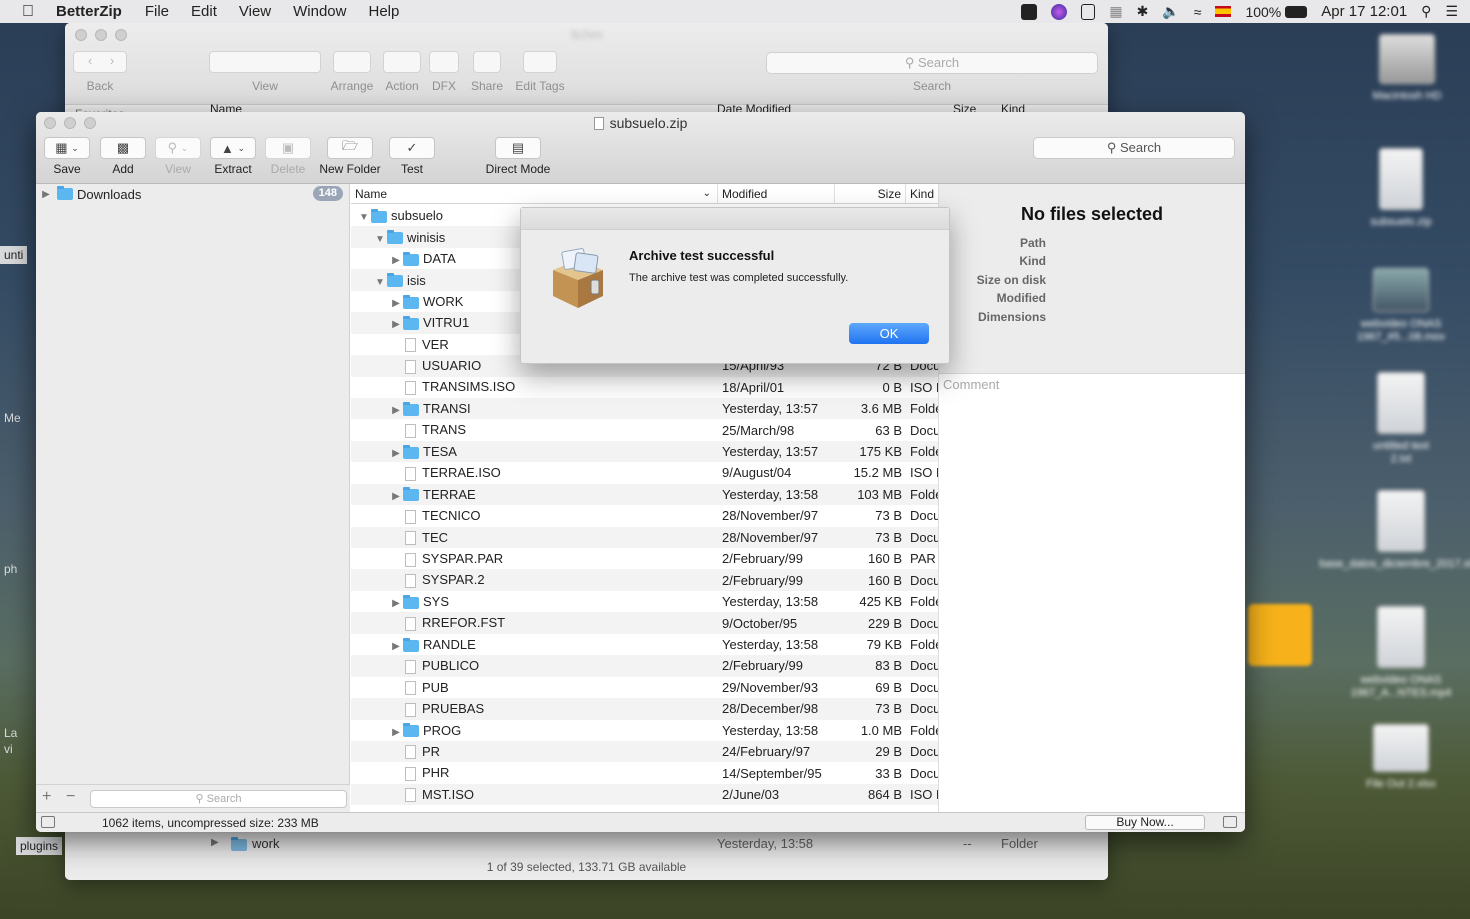 The height and width of the screenshot is (919, 1470). Describe the element at coordinates (534, 193) in the screenshot. I see `column-name: Name ⌄` at that location.